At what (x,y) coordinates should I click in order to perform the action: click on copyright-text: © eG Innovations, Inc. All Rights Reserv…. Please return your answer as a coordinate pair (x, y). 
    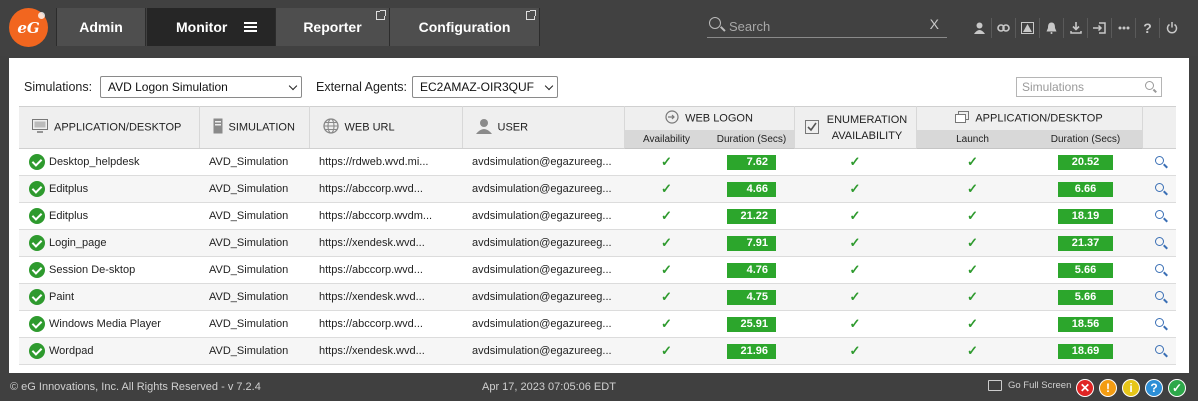
    Looking at the image, I should click on (135, 387).